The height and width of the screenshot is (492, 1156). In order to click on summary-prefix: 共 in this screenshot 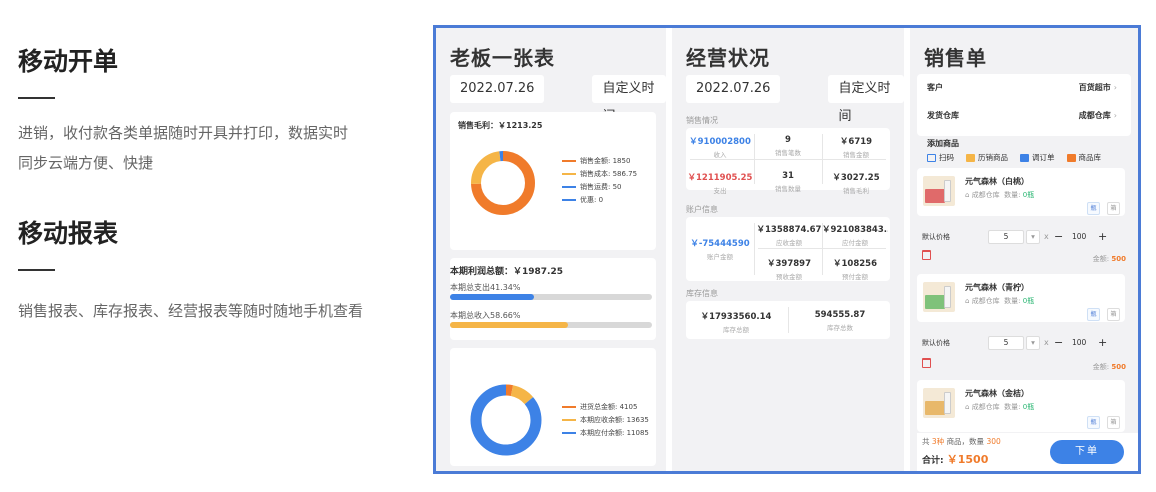, I will do `click(926, 441)`.